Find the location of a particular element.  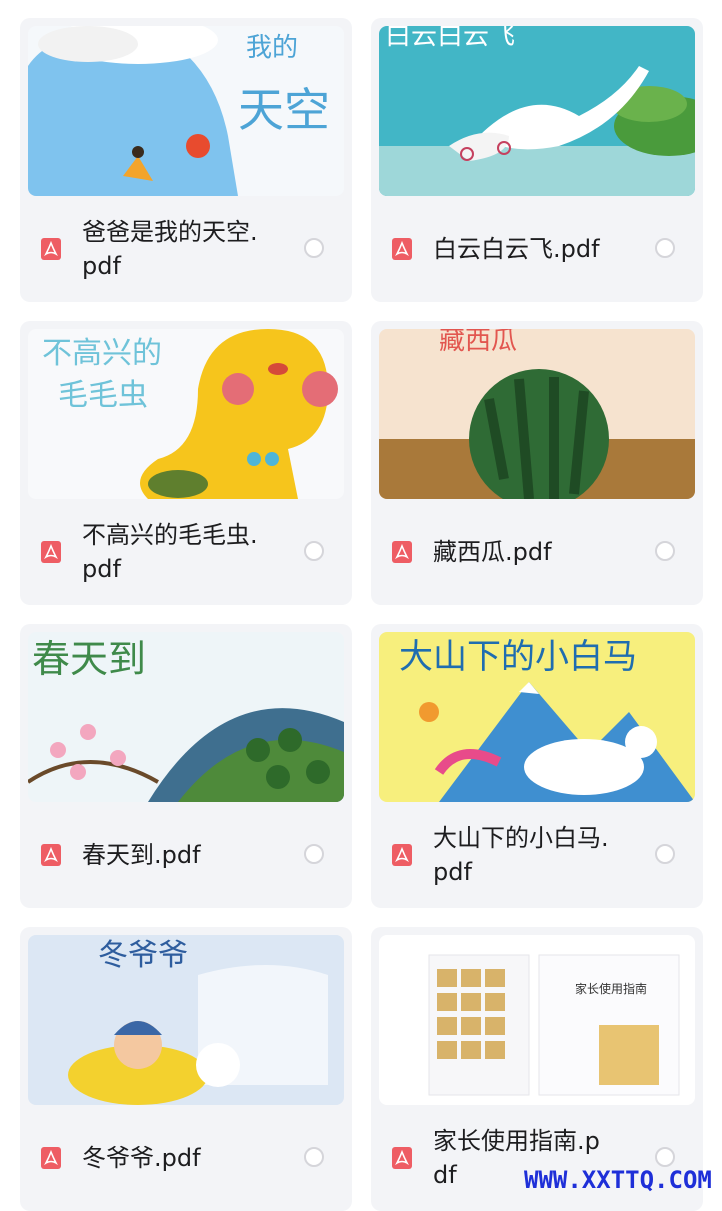

cover-image: 春天到 is located at coordinates (186, 717).